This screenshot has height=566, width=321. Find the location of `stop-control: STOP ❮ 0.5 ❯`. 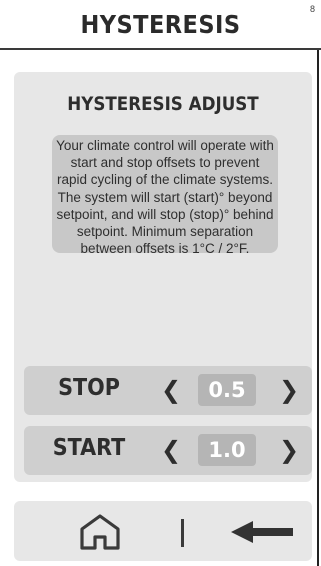

stop-control: STOP ❮ 0.5 ❯ is located at coordinates (168, 390).